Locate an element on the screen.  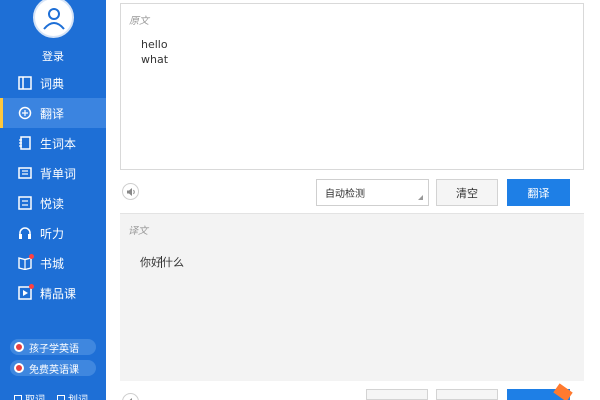
word-capture-checkbox: 取词 is located at coordinates (29, 395).